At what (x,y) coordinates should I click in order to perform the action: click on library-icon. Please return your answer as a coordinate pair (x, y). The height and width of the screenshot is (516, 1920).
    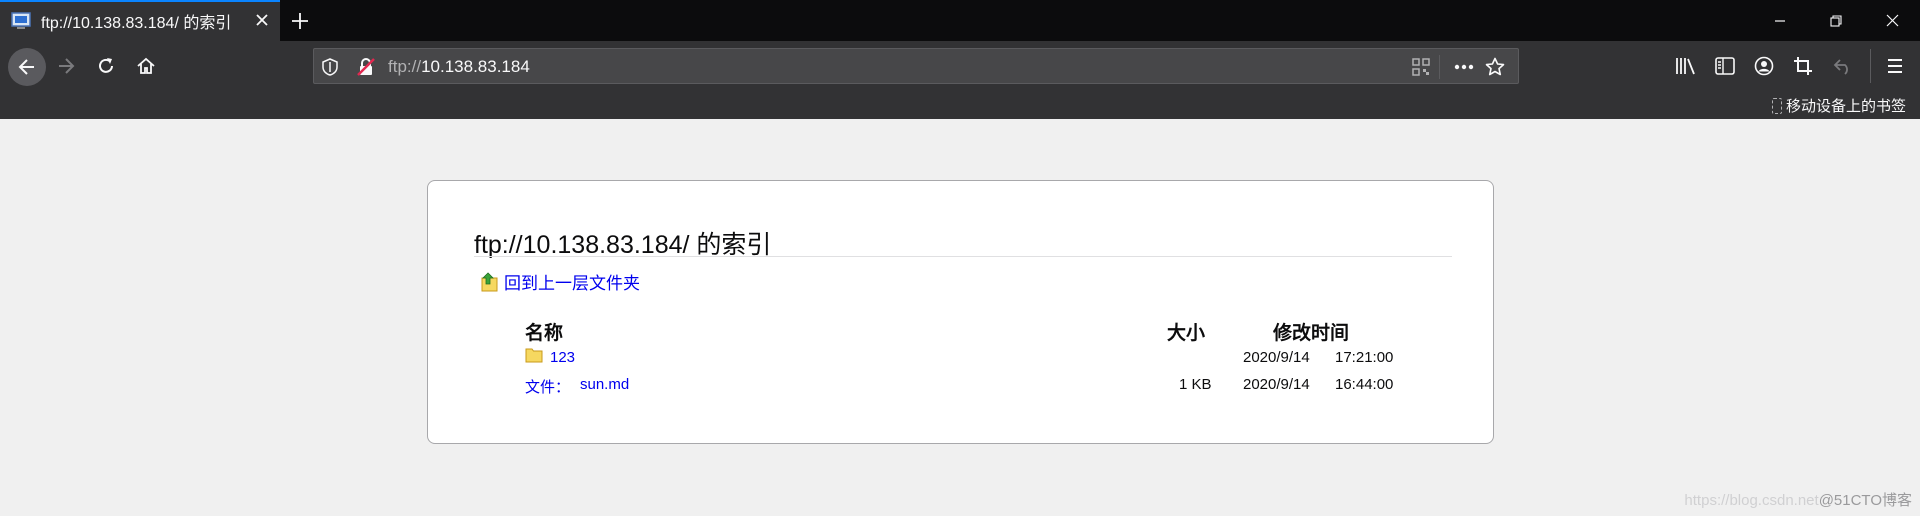
    Looking at the image, I should click on (1686, 66).